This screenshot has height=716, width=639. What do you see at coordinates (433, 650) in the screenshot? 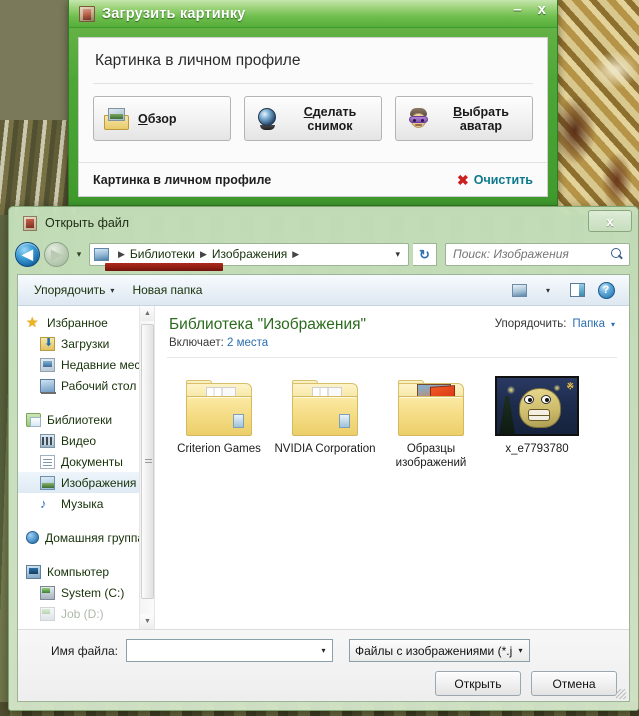
I see `filetype-value: Файлы с изображениями (*.jp` at bounding box center [433, 650].